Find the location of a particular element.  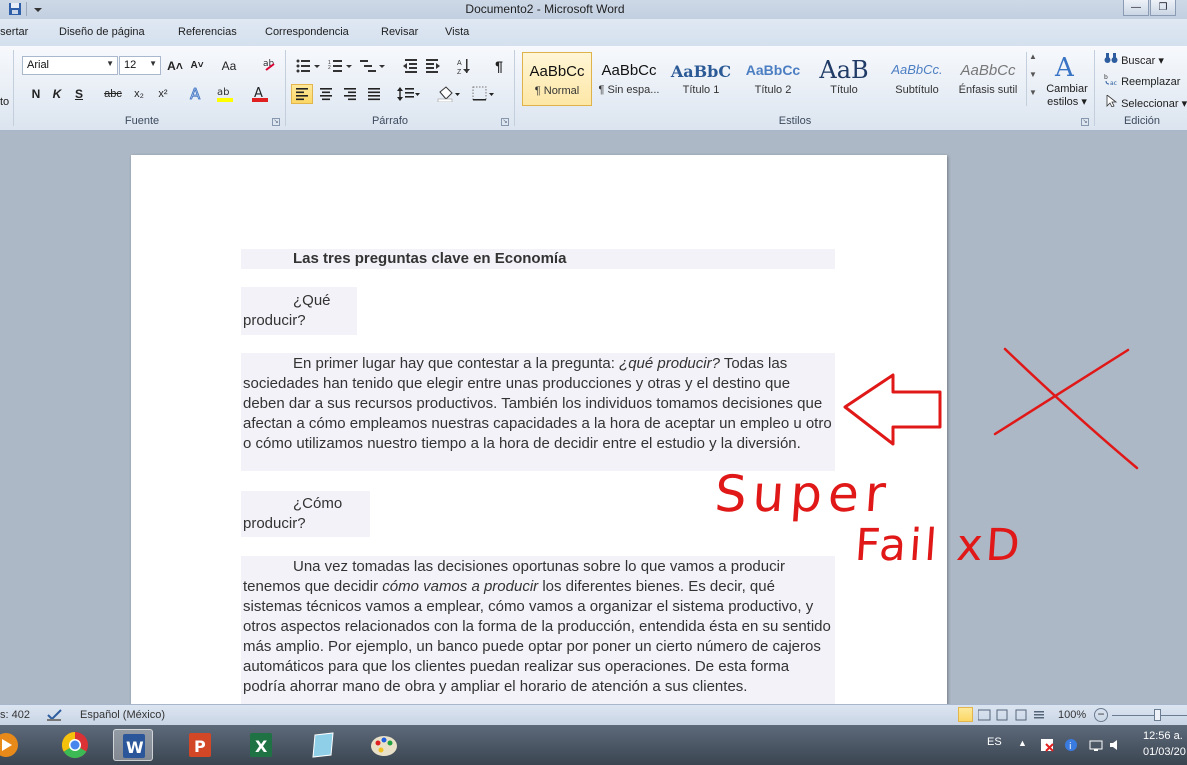

chrome-icon is located at coordinates (74, 745).